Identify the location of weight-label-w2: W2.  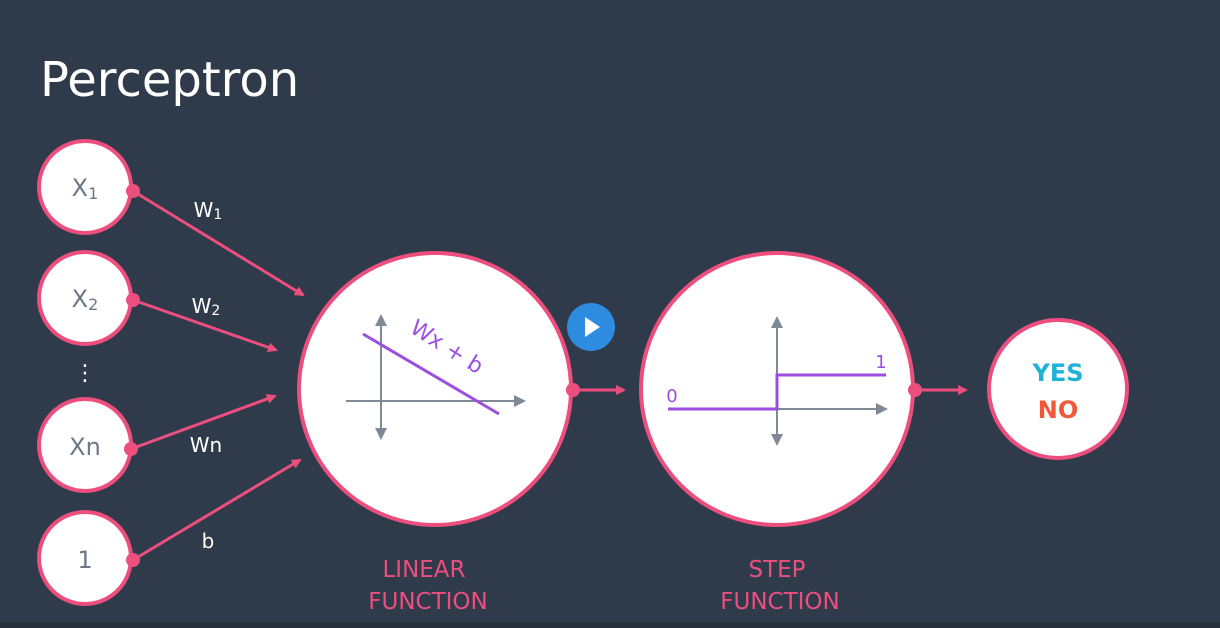
(206, 306).